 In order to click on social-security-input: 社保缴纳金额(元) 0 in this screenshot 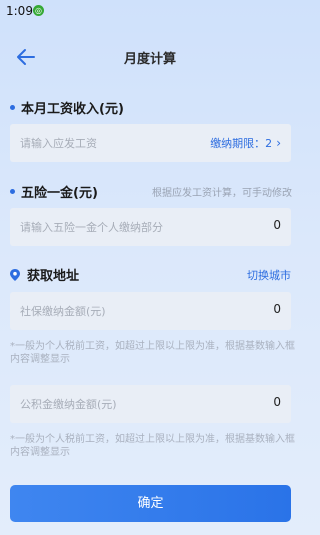, I will do `click(150, 311)`.